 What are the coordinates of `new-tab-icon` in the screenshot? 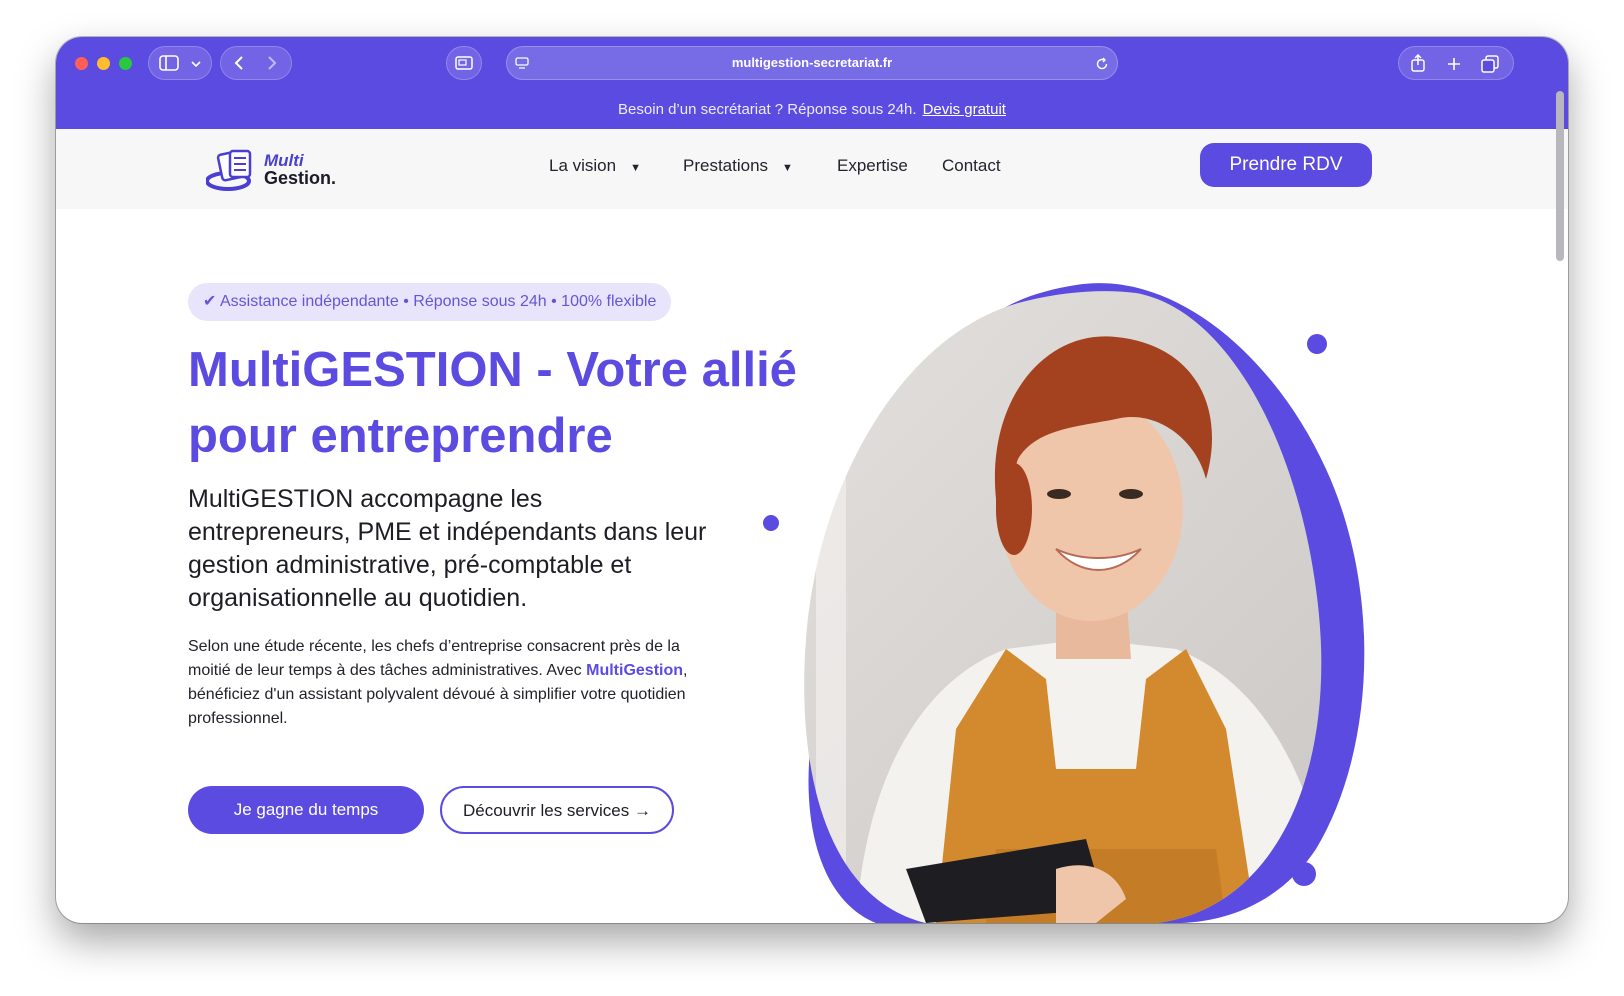 It's located at (1454, 64).